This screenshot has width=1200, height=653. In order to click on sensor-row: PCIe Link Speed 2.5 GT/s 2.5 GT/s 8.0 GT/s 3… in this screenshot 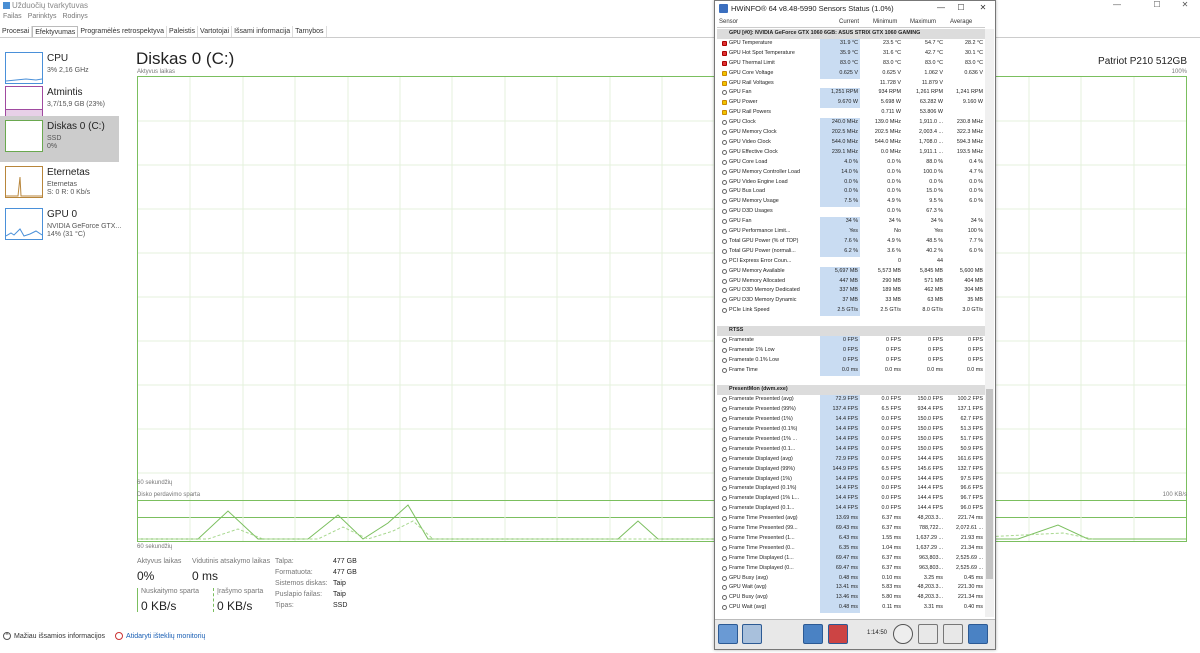, I will do `click(851, 311)`.